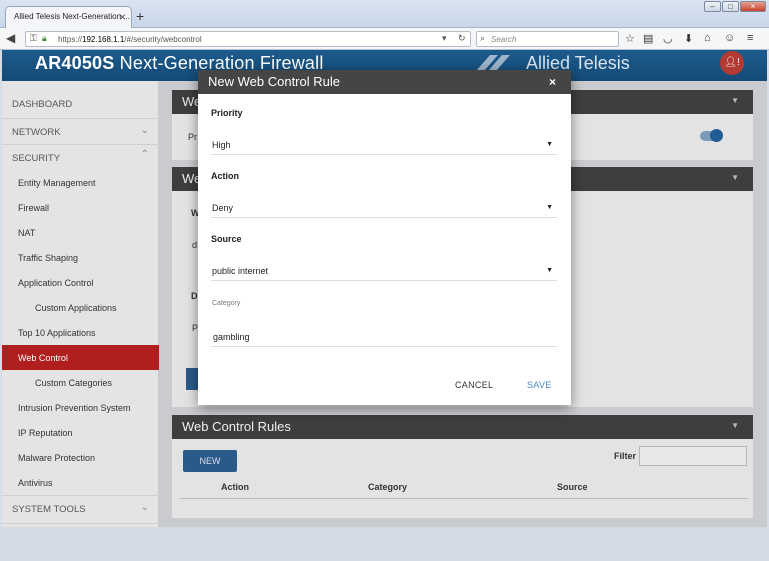  What do you see at coordinates (384, 337) in the screenshot?
I see `category-input: gambling` at bounding box center [384, 337].